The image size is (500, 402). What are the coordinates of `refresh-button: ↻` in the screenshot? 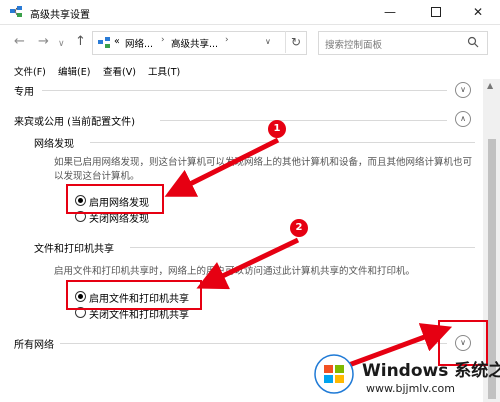 It's located at (295, 42).